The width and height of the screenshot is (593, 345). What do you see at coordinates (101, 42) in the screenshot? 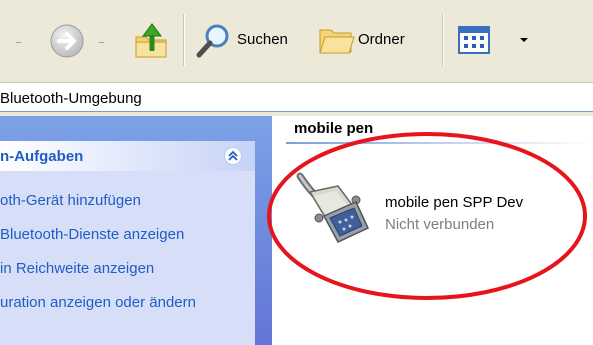
I see `forward-dropdown-arrow` at bounding box center [101, 42].